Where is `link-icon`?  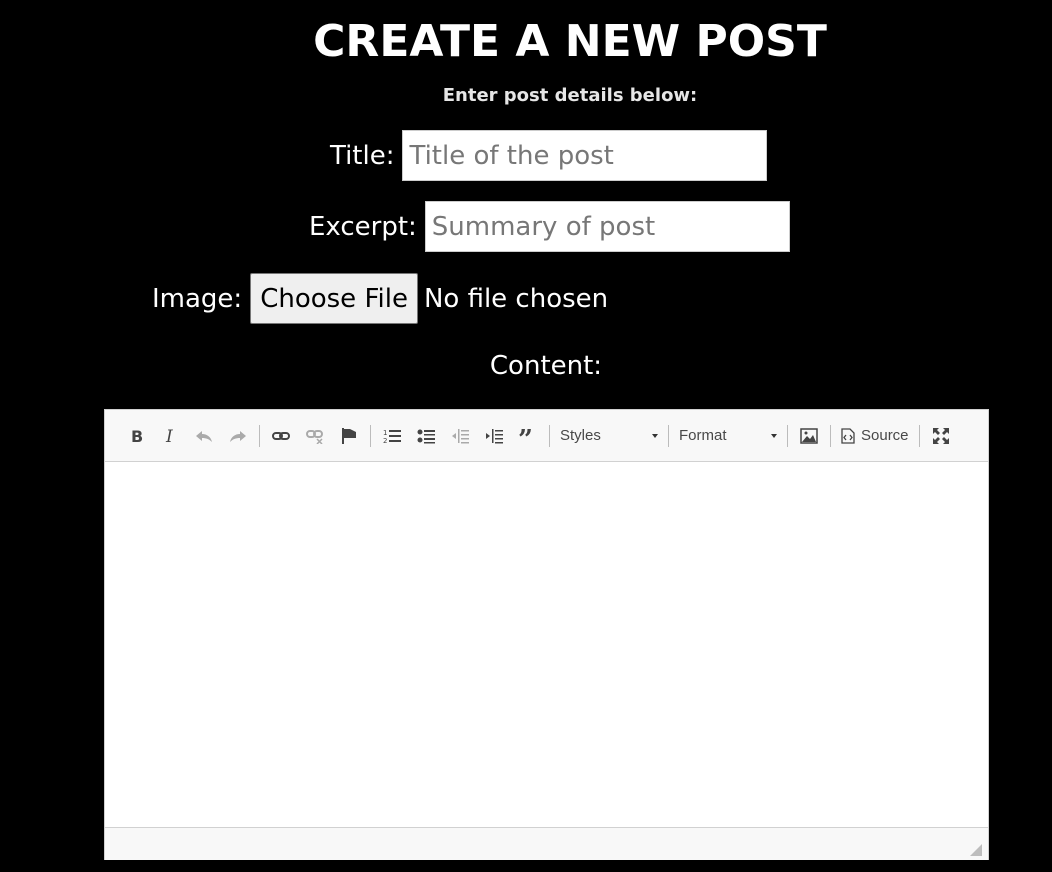
link-icon is located at coordinates (281, 435).